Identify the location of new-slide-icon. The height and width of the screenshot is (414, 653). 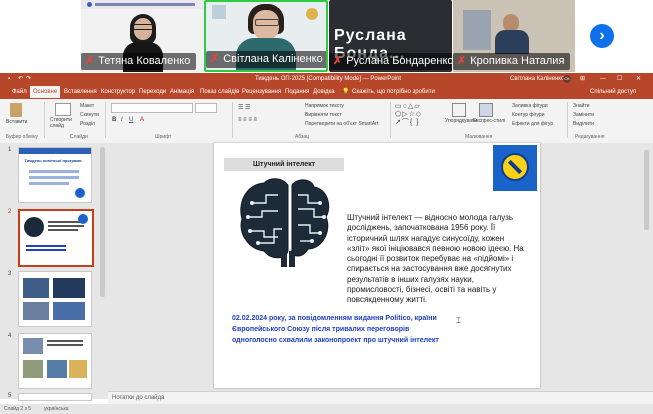
(63, 109).